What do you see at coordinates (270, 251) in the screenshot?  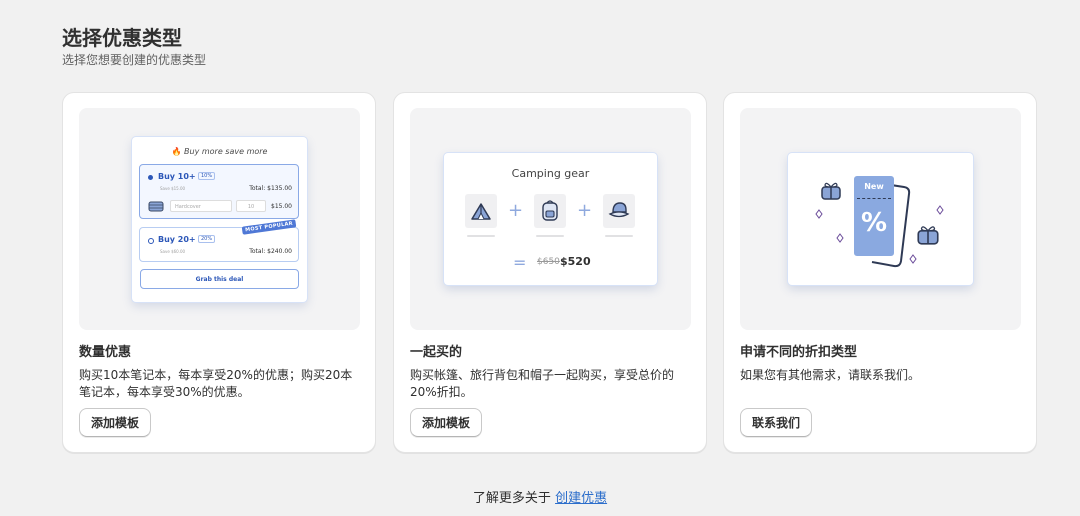 I see `tier-total: Total: $240.00` at bounding box center [270, 251].